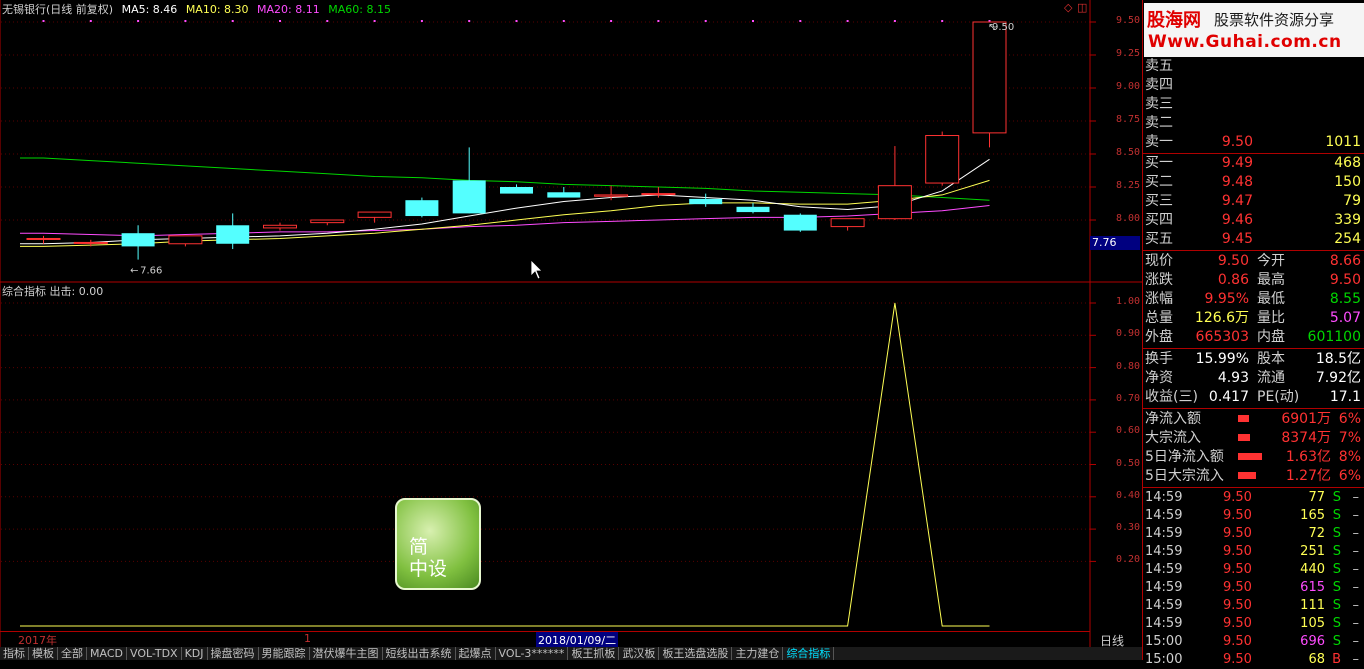  I want to click on tab-7: 操盘密码, so click(233, 653).